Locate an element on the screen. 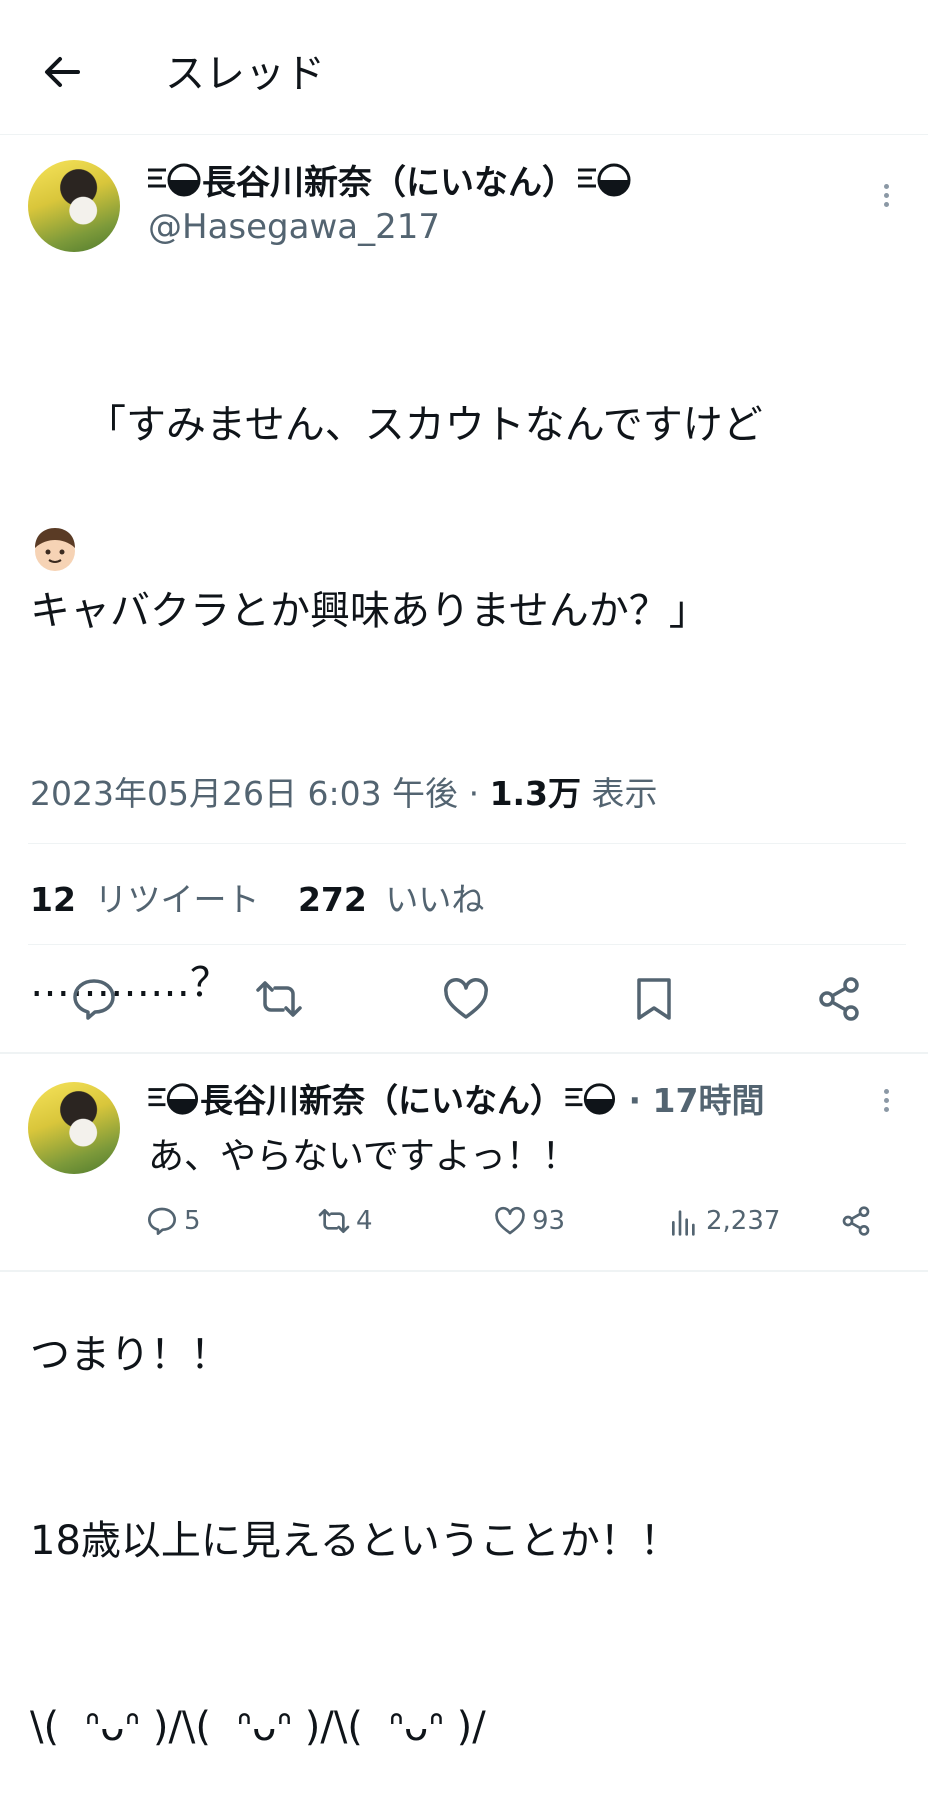 The width and height of the screenshot is (928, 1820). views-icon is located at coordinates (683, 1223).